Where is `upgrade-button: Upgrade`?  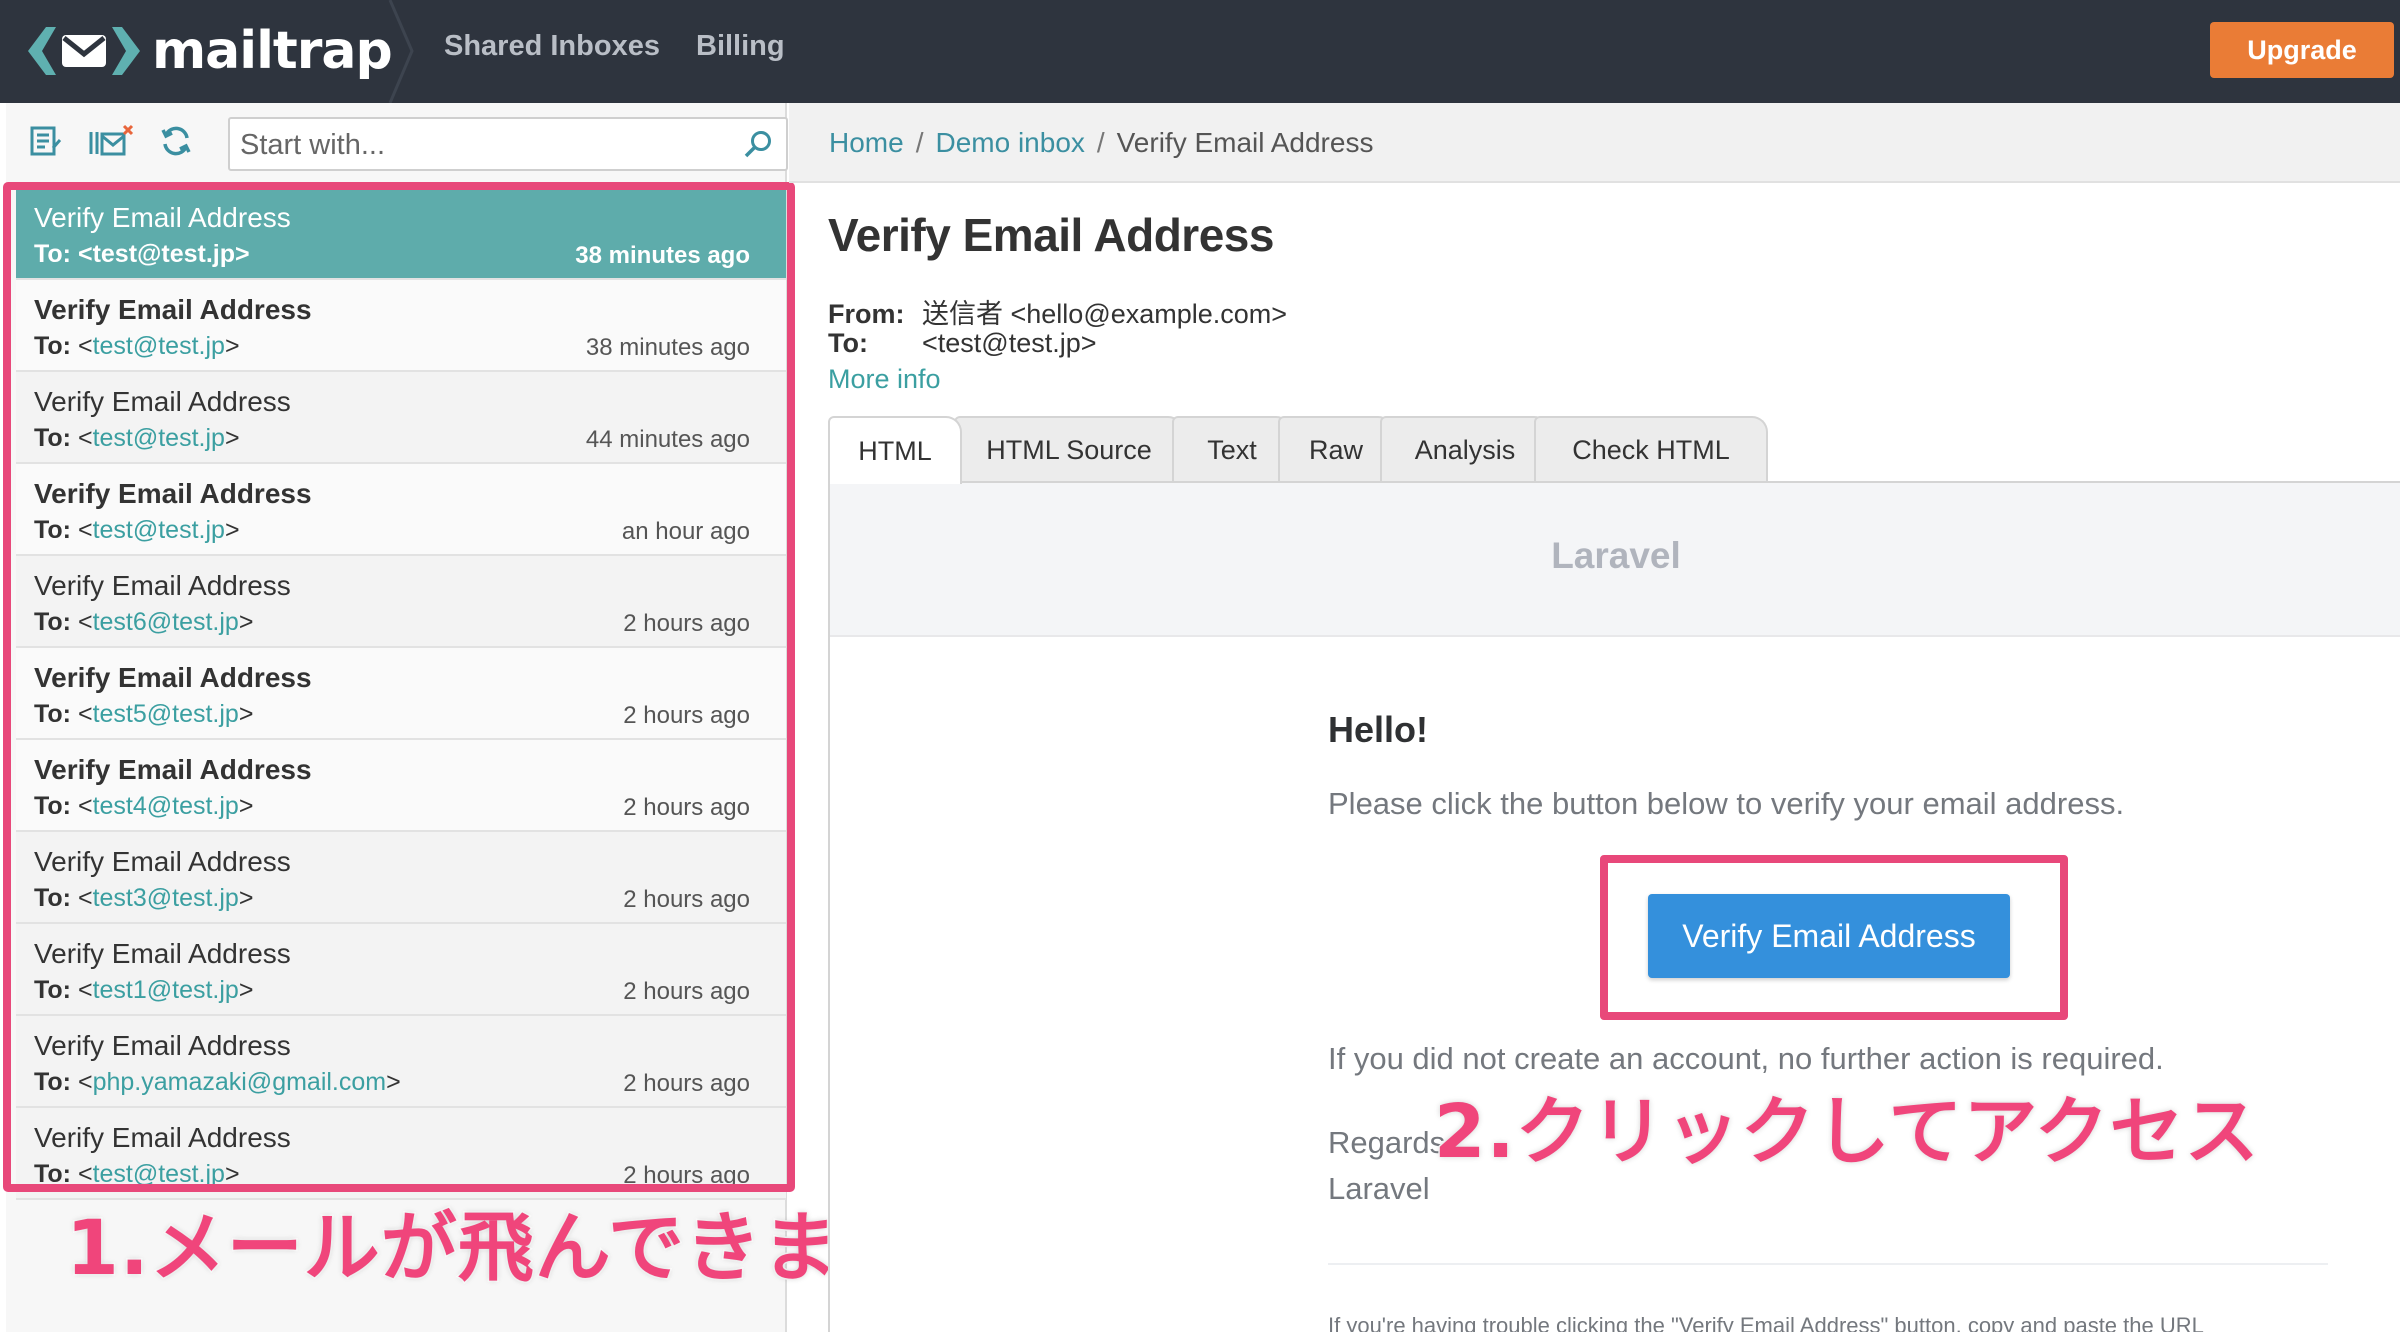 upgrade-button: Upgrade is located at coordinates (2302, 50).